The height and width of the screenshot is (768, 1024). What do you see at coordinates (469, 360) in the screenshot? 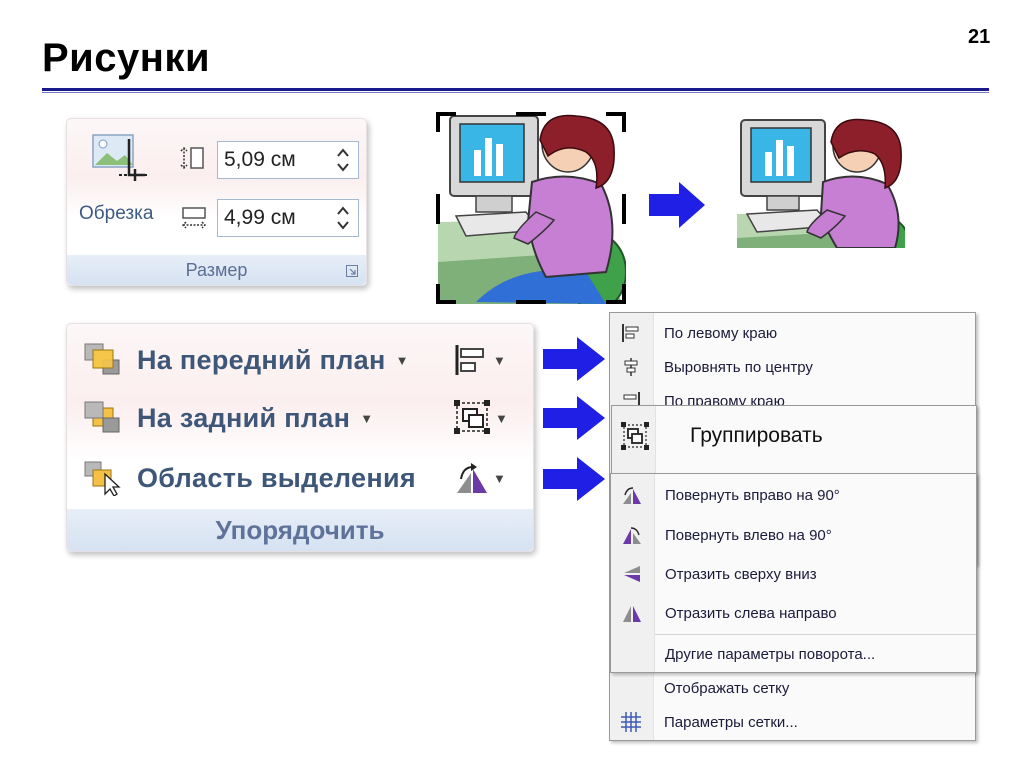
I see `align-icon` at bounding box center [469, 360].